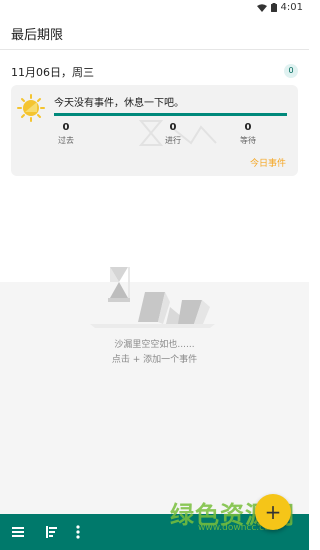  What do you see at coordinates (119, 103) in the screenshot?
I see `card-message: 今天没有事件，休息一下吧。` at bounding box center [119, 103].